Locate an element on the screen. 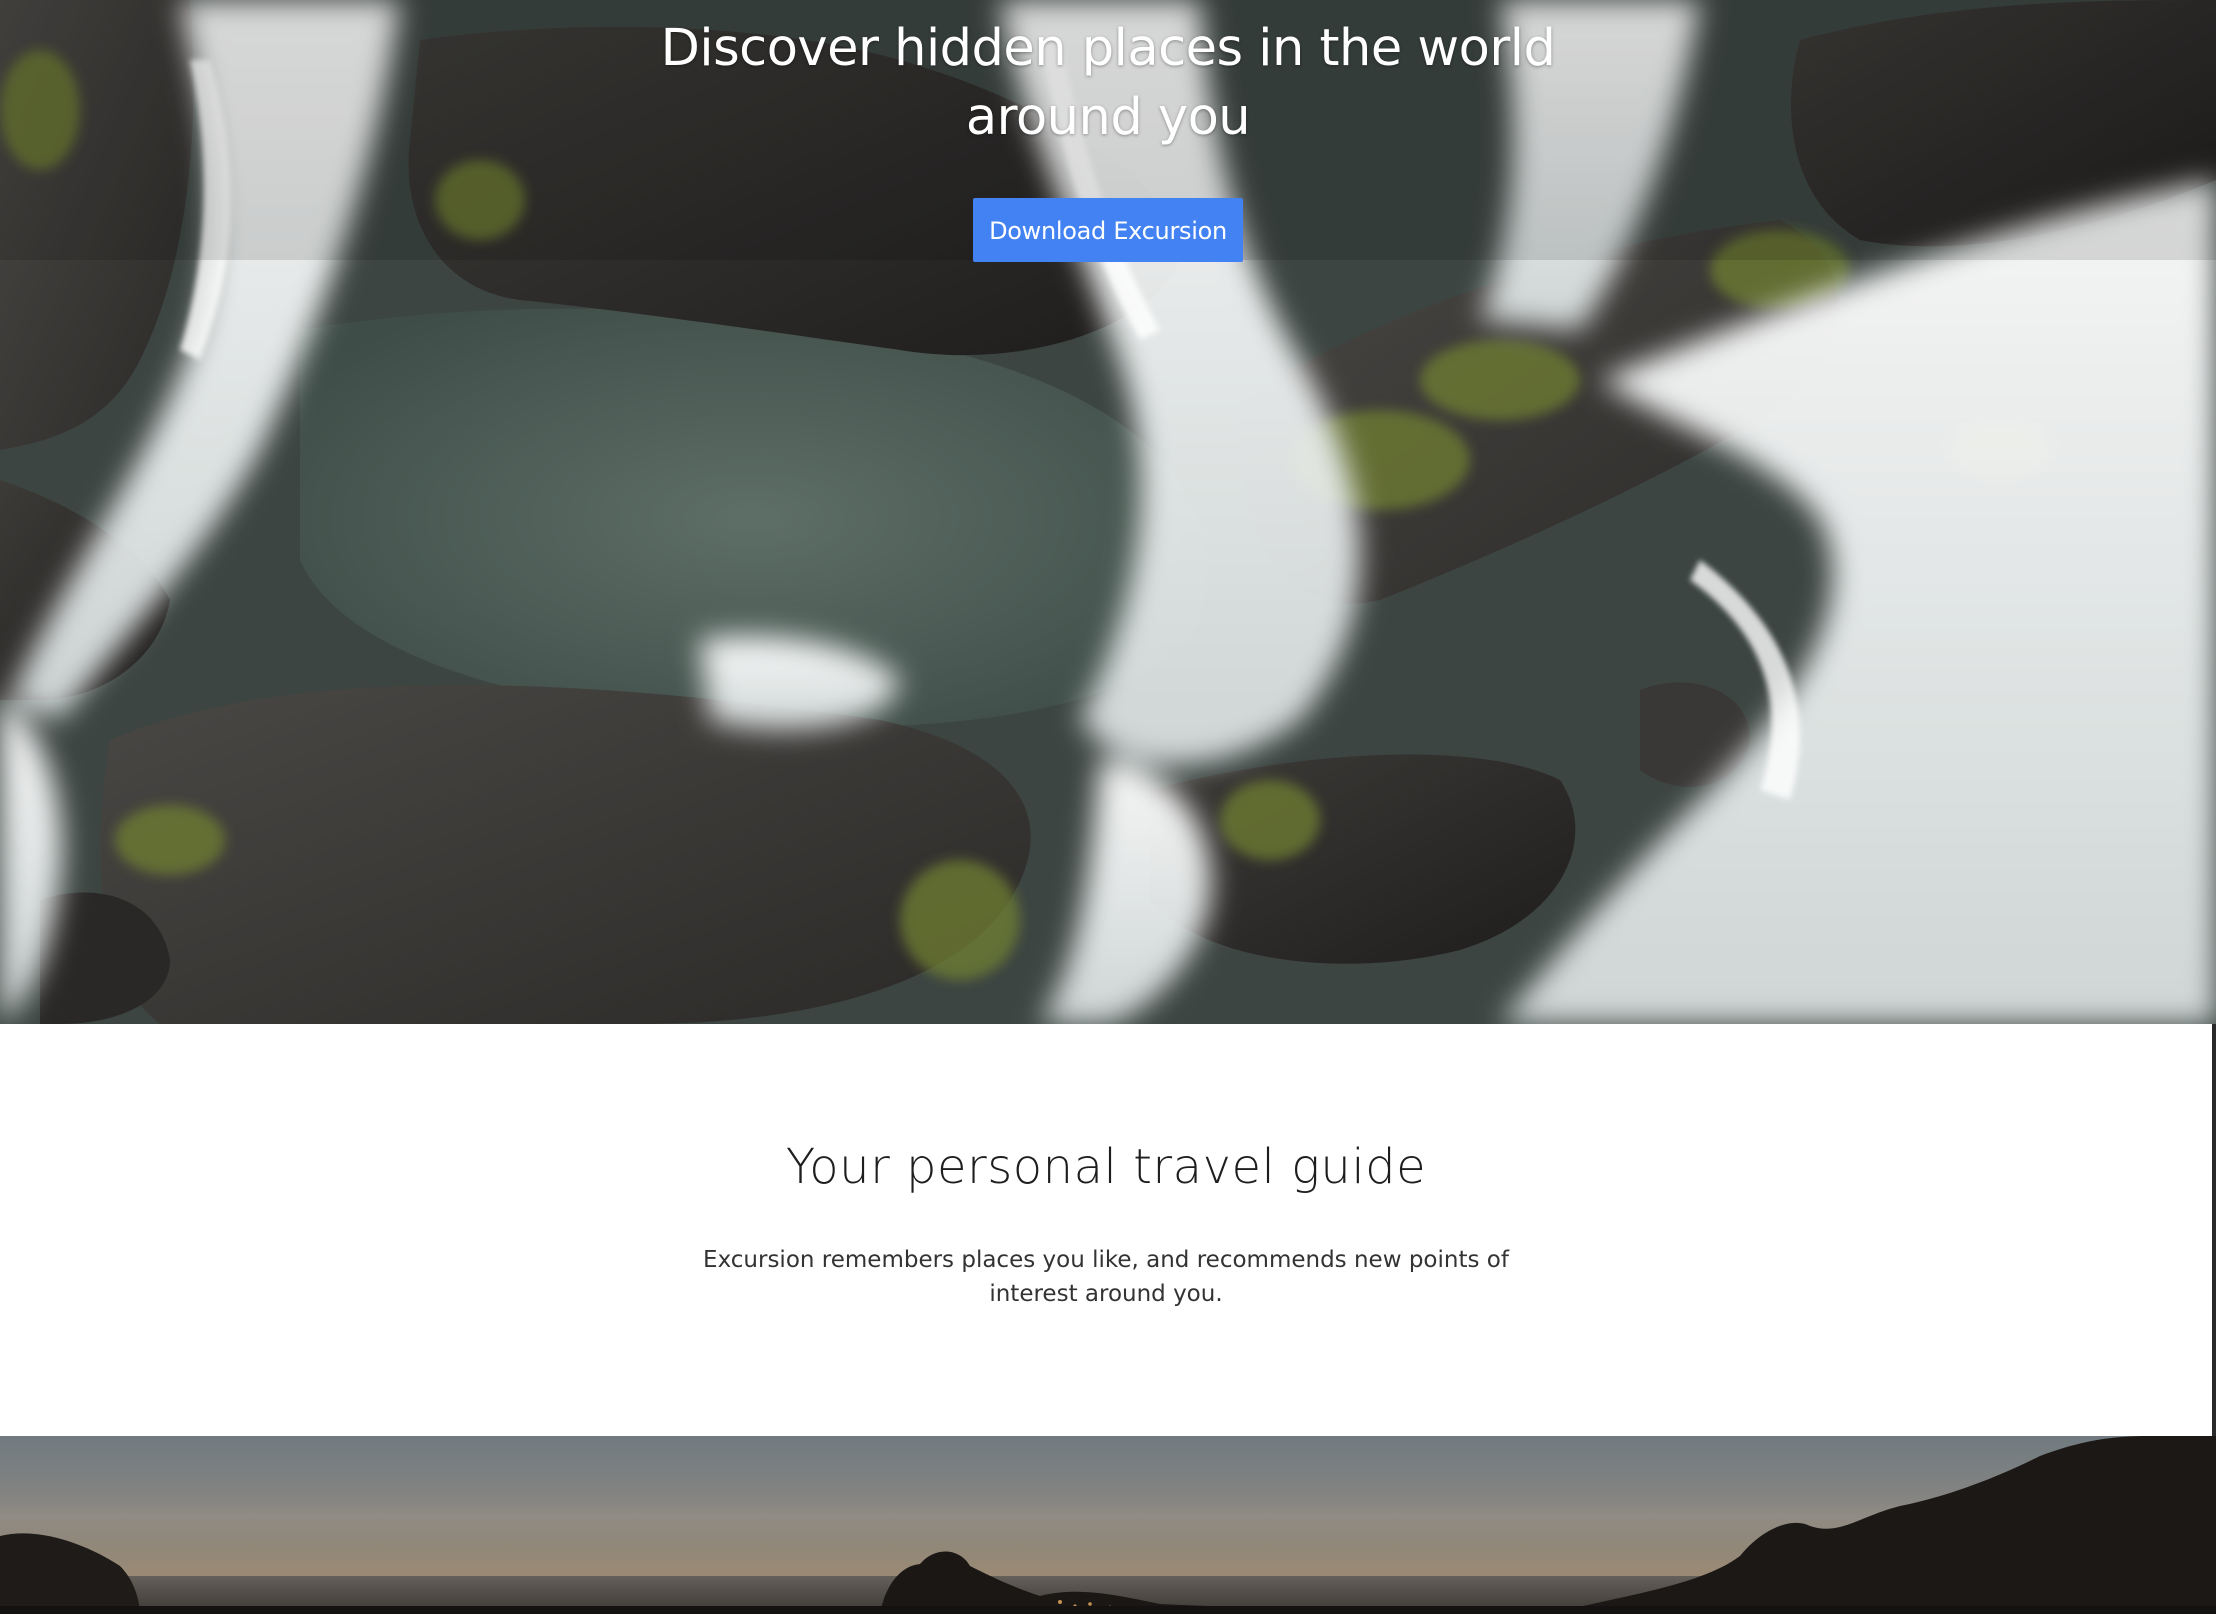 The width and height of the screenshot is (2216, 1614). intro-title: Your personal travel guide is located at coordinates (1106, 1167).